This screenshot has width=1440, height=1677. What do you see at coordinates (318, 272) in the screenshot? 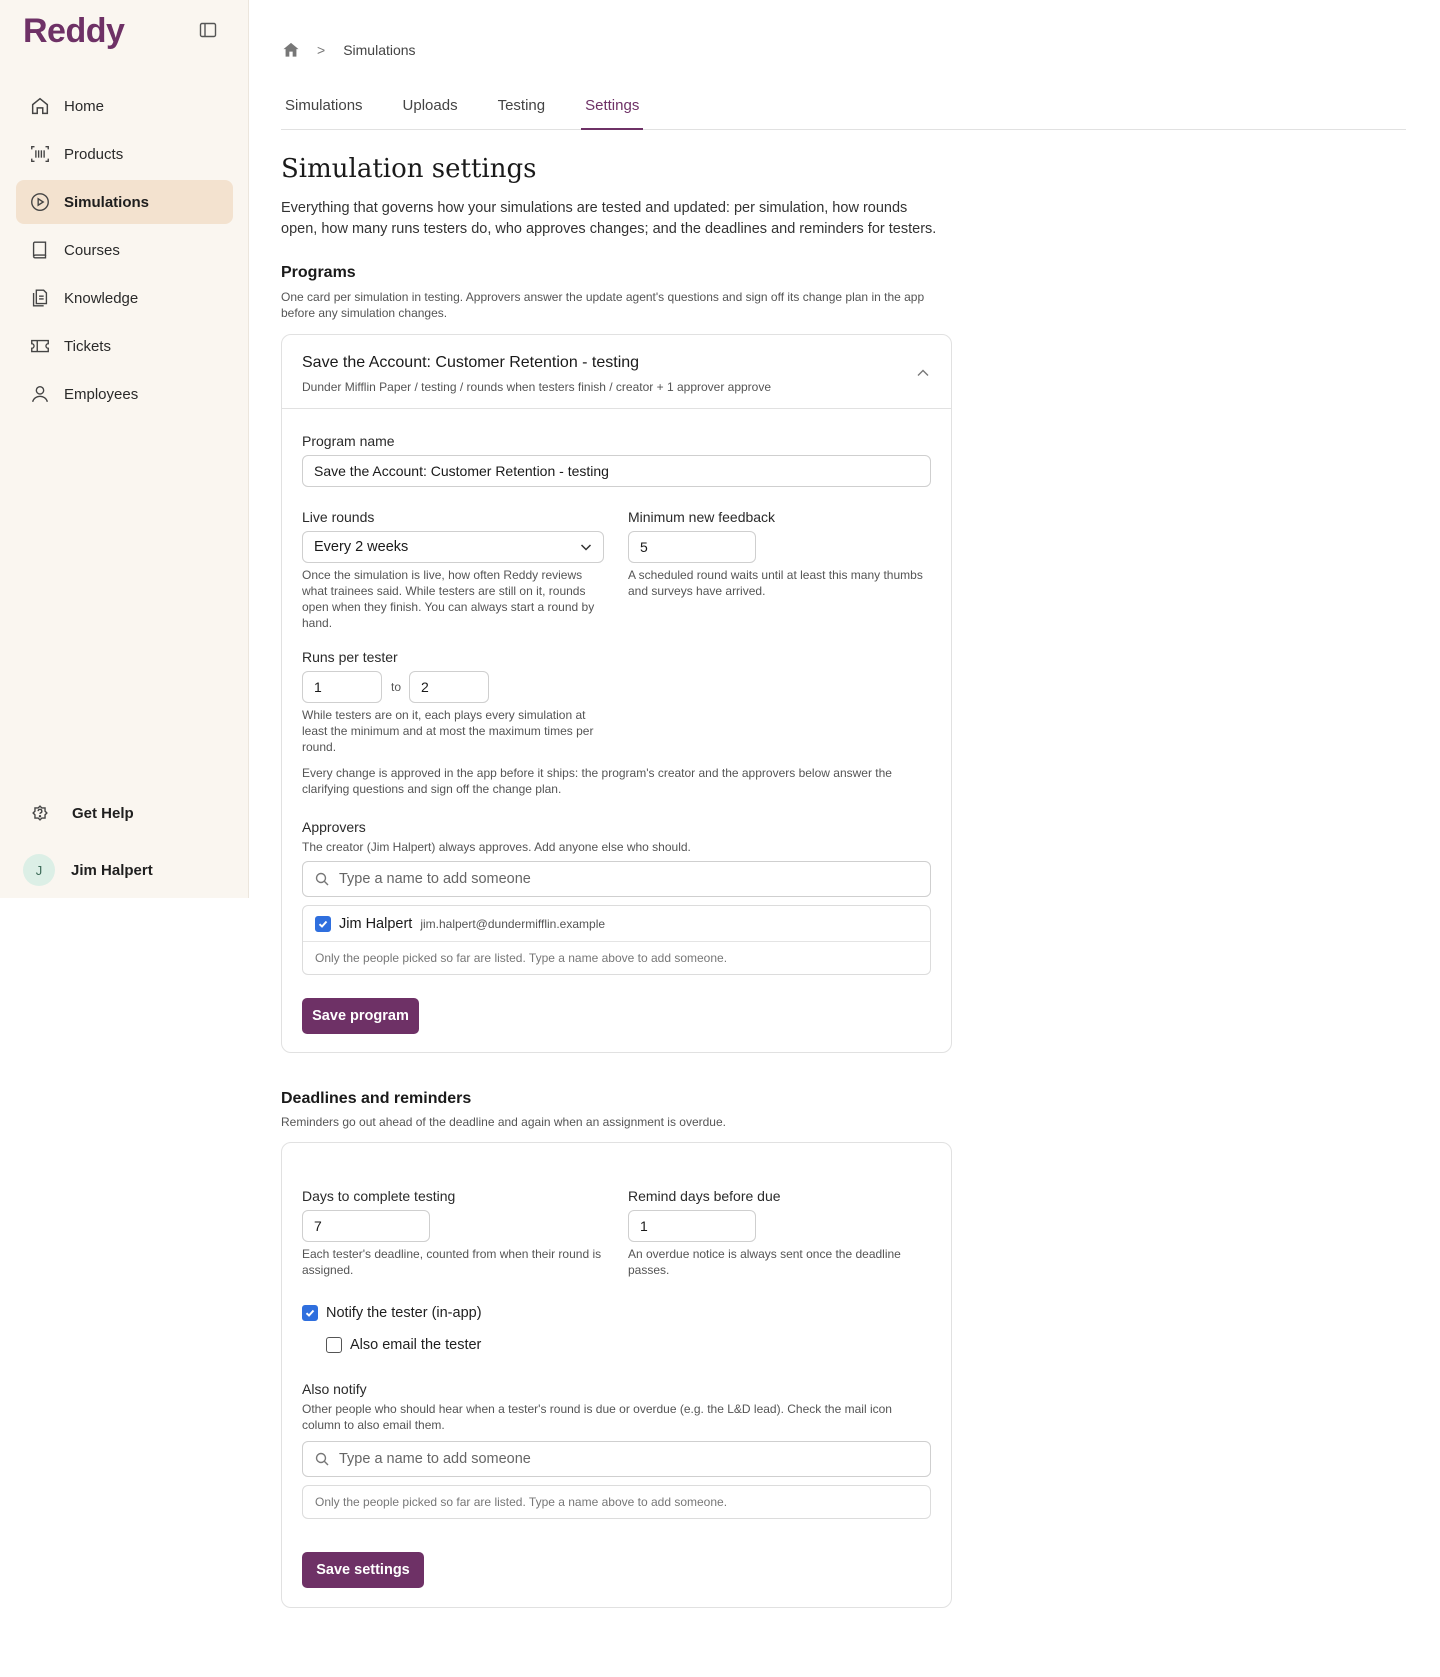
I see `programs-heading: Programs` at bounding box center [318, 272].